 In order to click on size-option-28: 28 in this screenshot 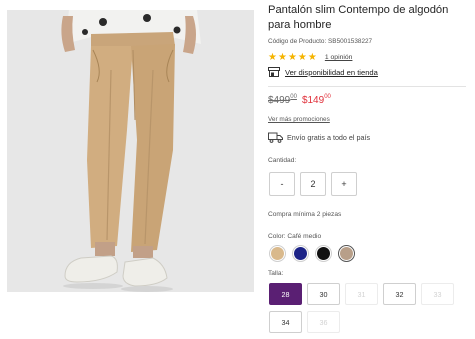, I will do `click(285, 294)`.